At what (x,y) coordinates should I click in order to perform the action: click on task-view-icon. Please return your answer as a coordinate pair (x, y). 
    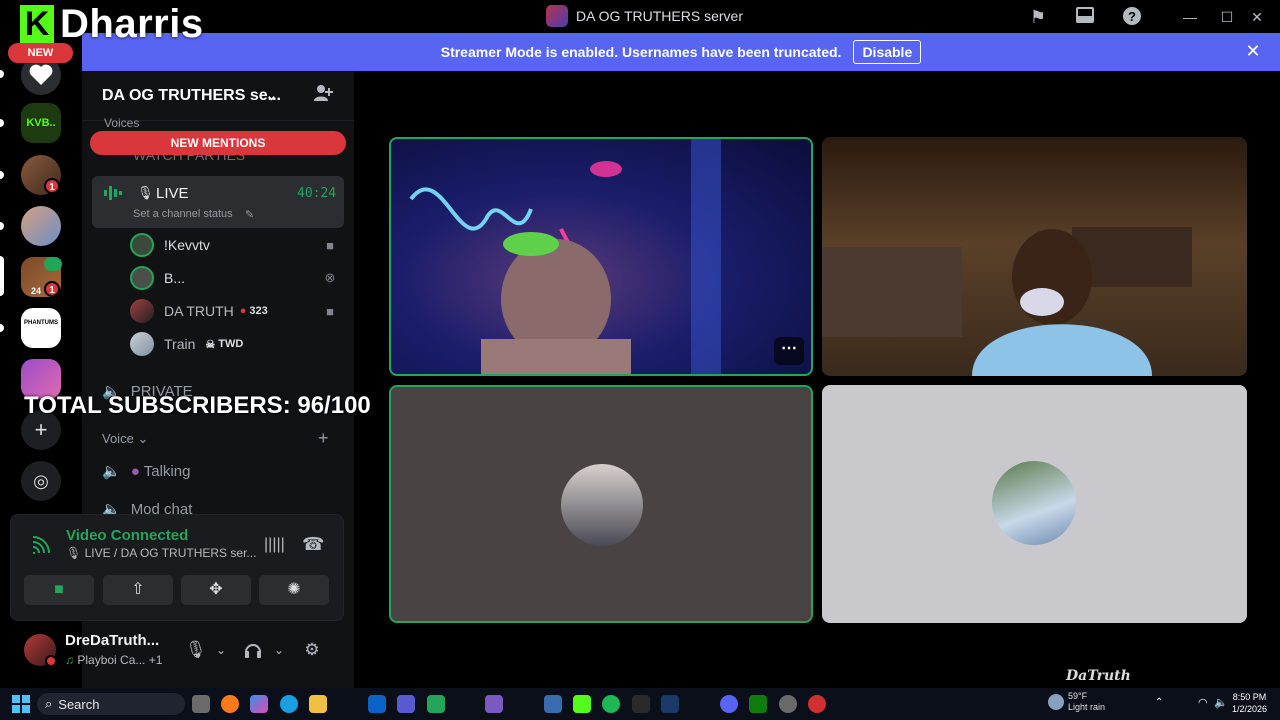
    Looking at the image, I should click on (201, 704).